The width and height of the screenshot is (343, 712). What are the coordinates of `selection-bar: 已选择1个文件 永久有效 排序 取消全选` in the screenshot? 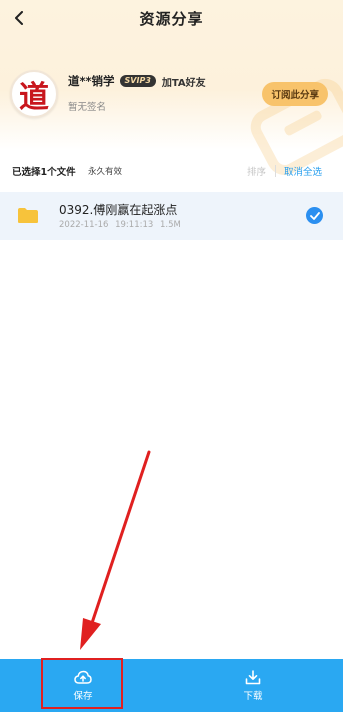 It's located at (171, 171).